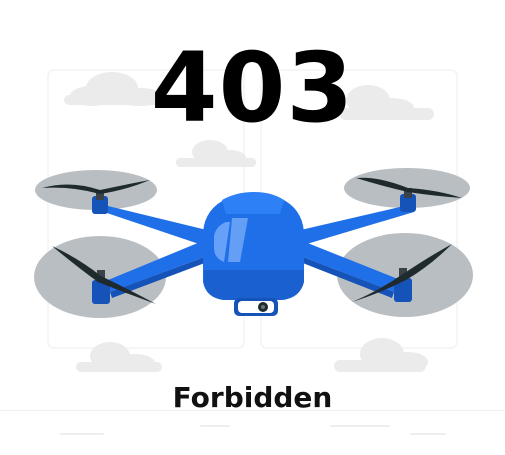  Describe the element at coordinates (252, 410) in the screenshot. I see `footer-divider` at that location.